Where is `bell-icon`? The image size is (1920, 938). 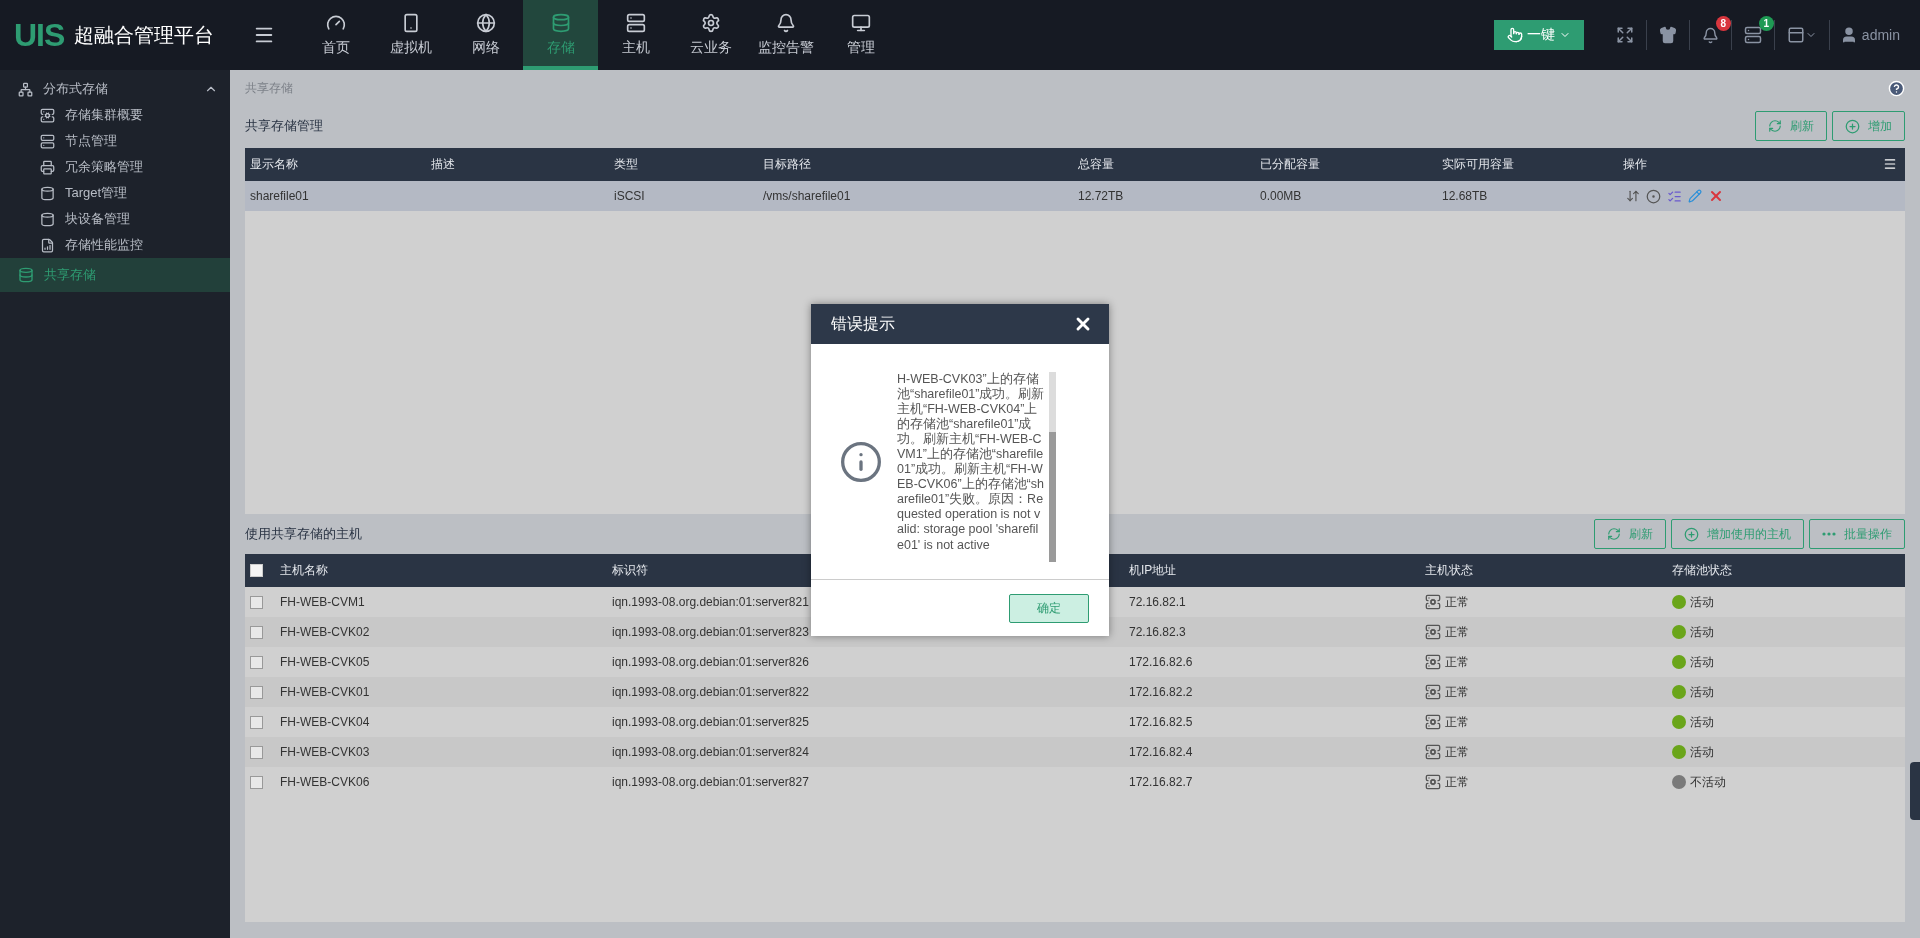
bell-icon is located at coordinates (1710, 35).